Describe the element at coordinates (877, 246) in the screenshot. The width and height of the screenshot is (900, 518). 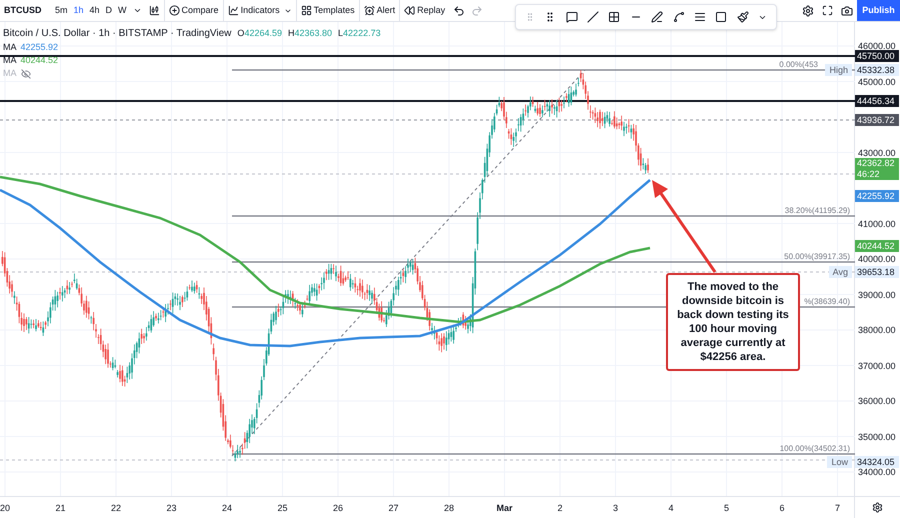
I see `indicator-price-label: 40244.52` at that location.